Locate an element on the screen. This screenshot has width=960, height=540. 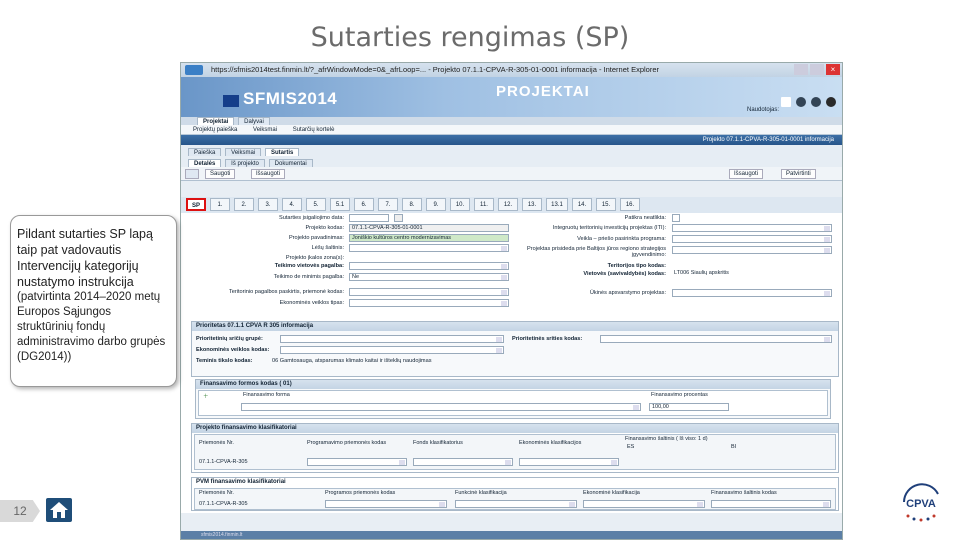
pvm-row-code: 07.1.1-CPVA-R-305 is located at coordinates (223, 504).